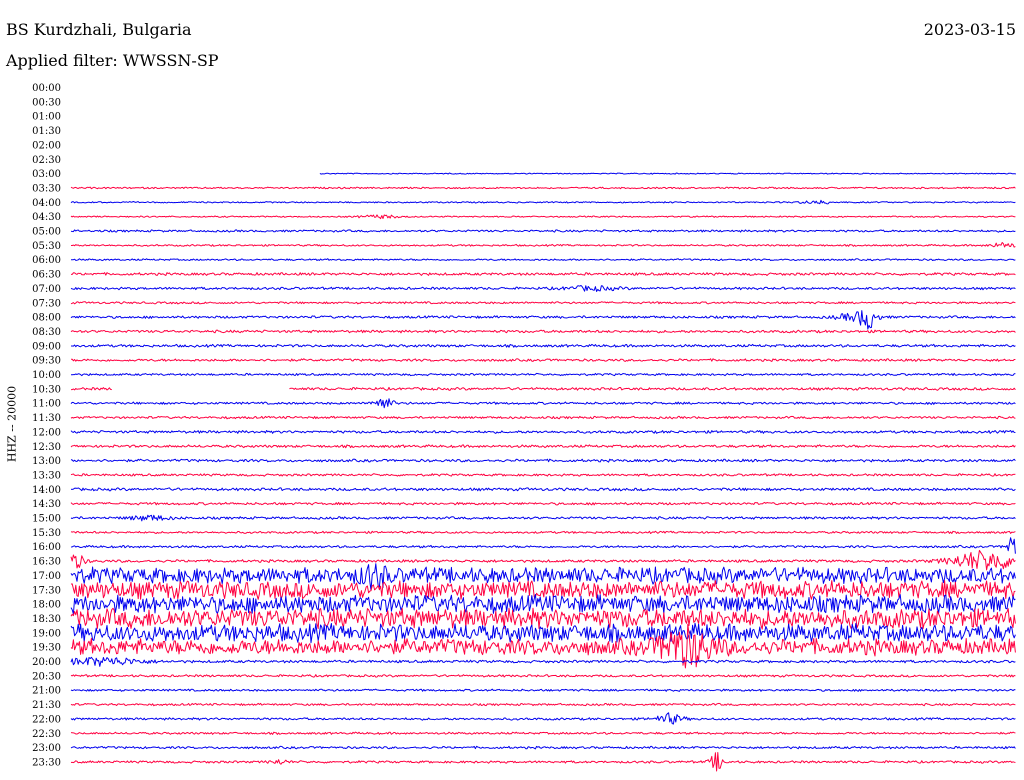  Describe the element at coordinates (46, 346) in the screenshot. I see `time-tick-0900: 09:00` at that location.